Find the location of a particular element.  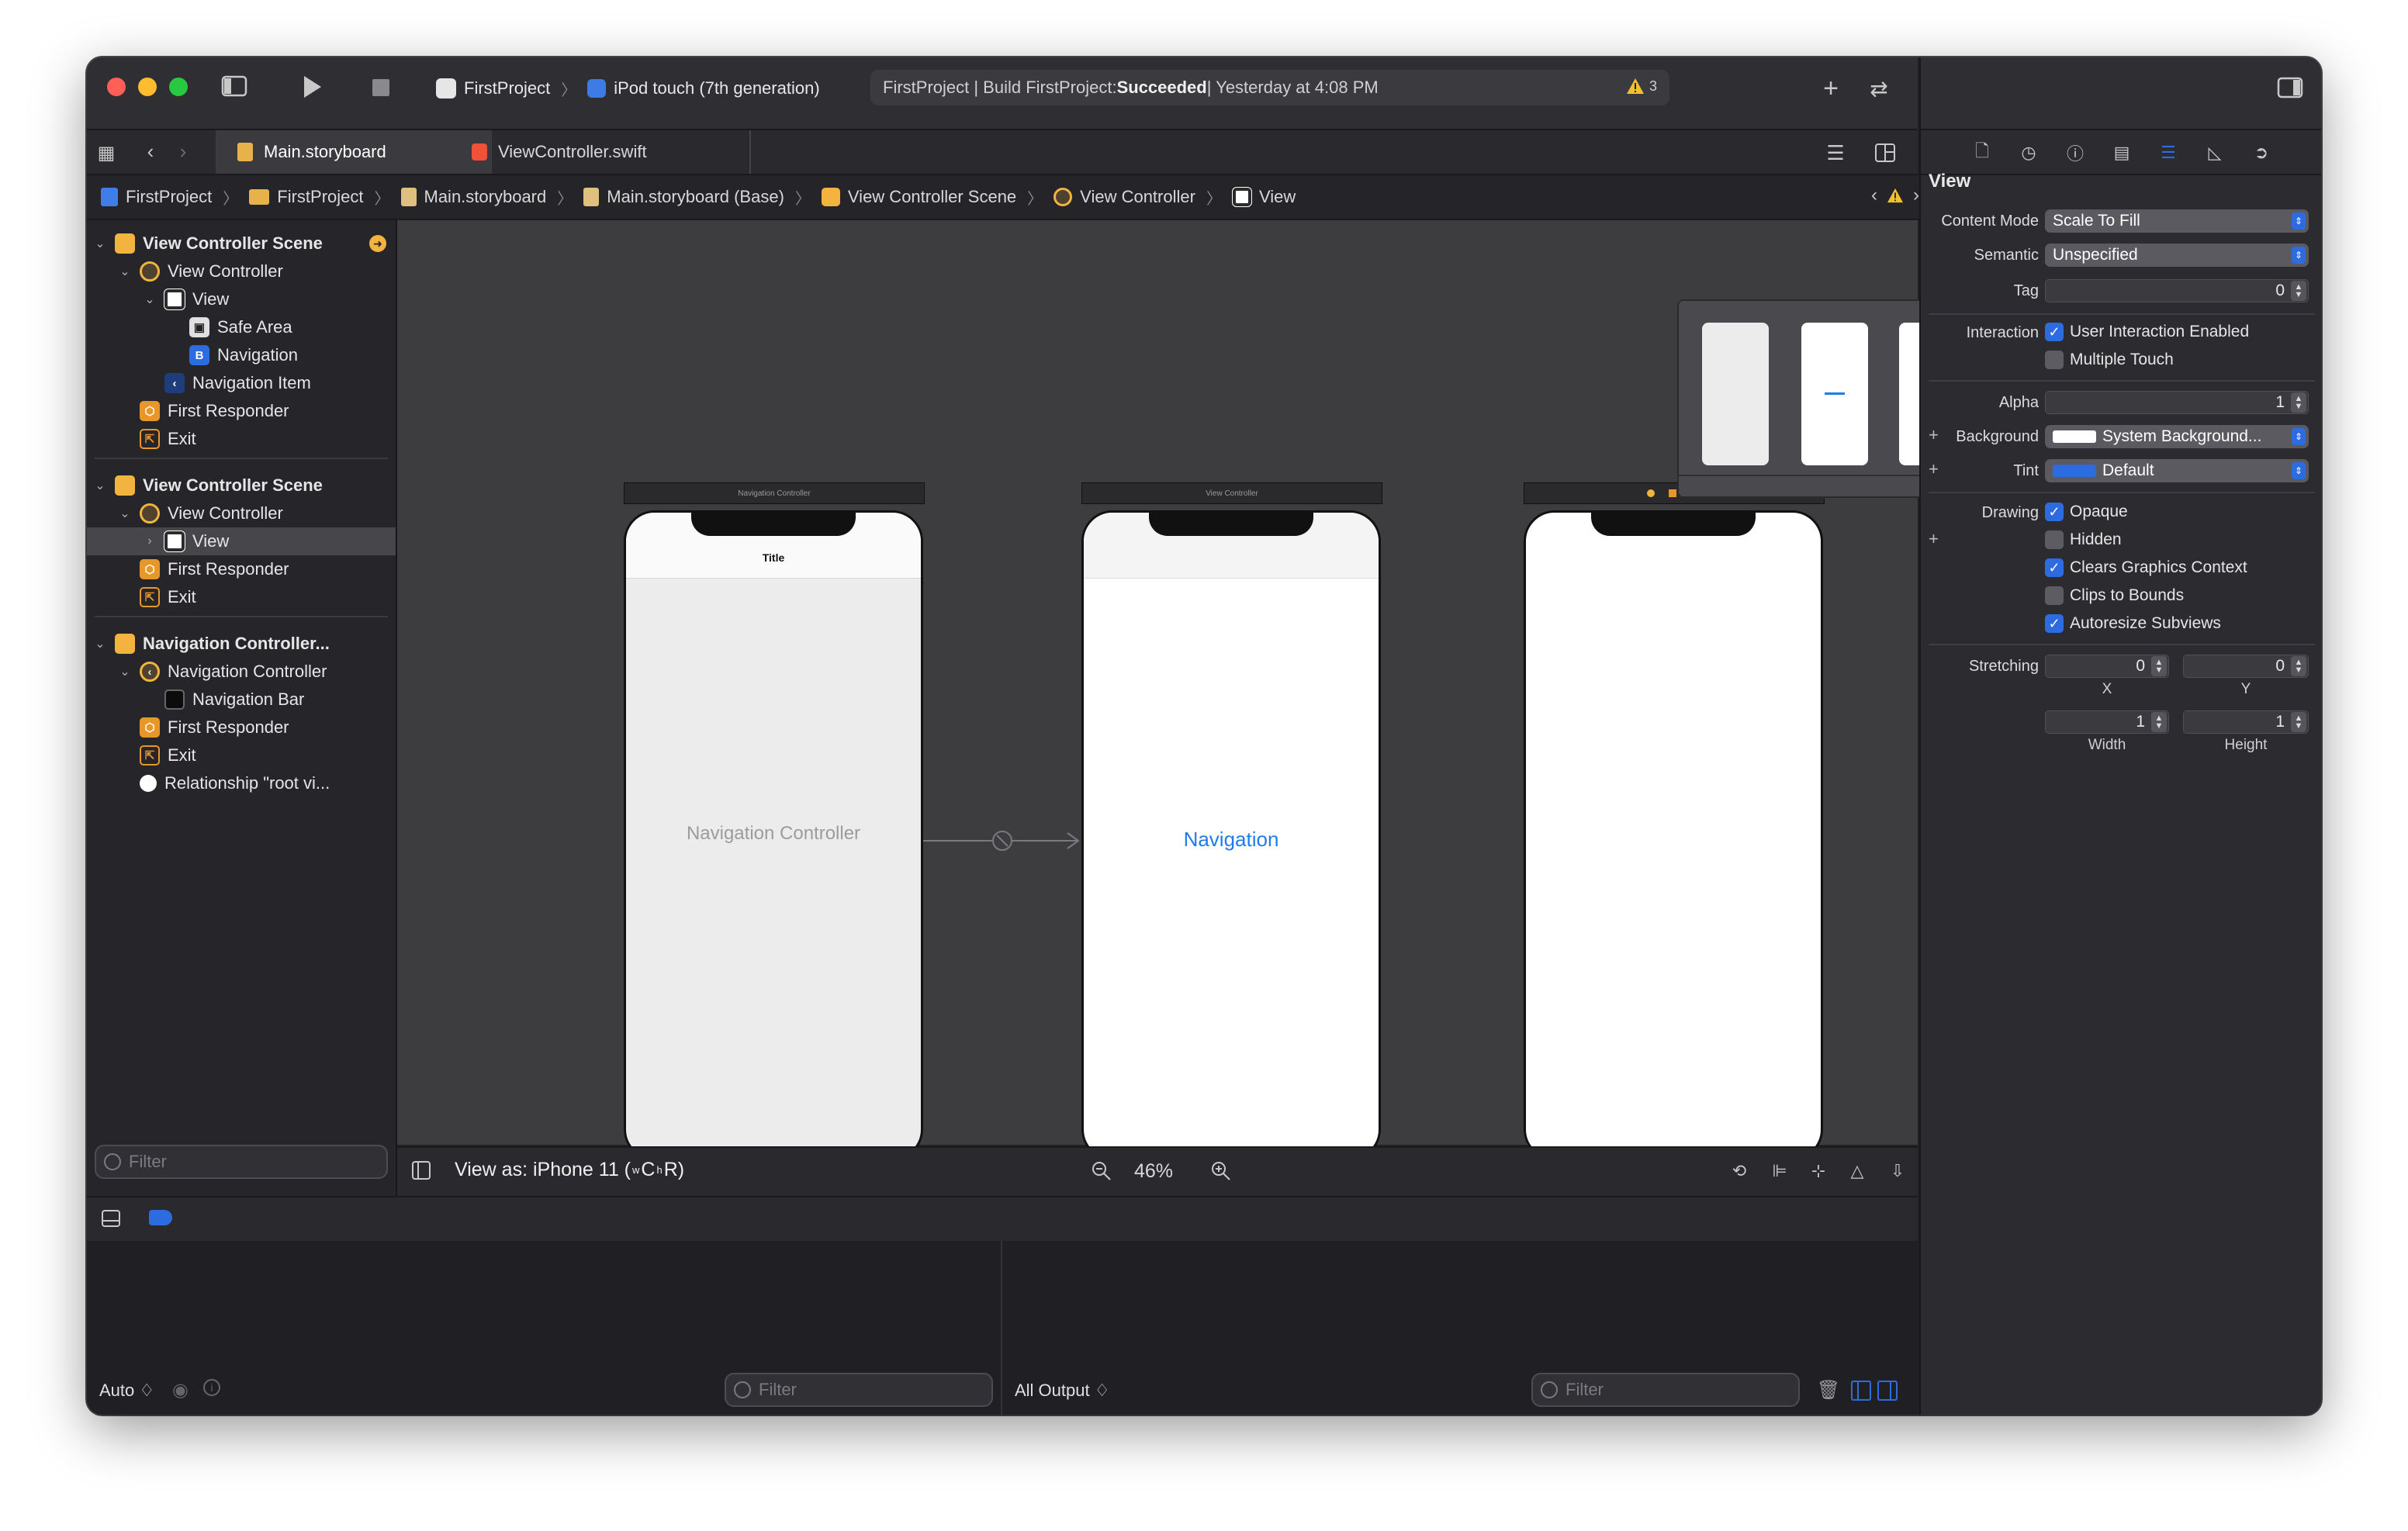

attributes-icon: ☰ is located at coordinates (2168, 152).